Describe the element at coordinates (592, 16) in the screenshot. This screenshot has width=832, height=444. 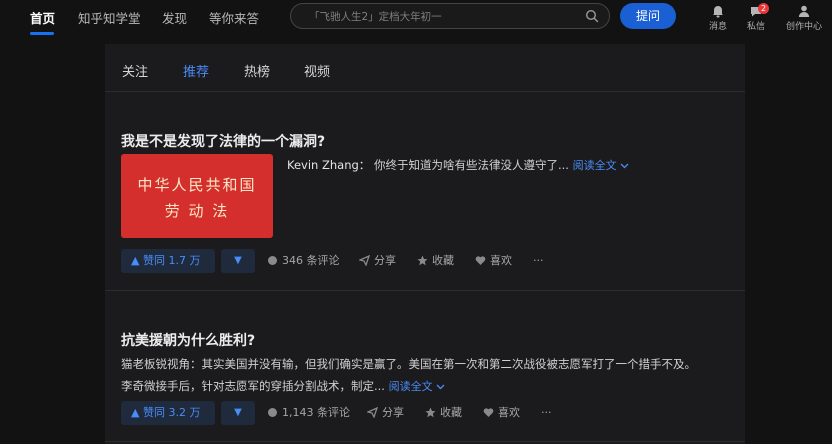
I see `search-icon` at that location.